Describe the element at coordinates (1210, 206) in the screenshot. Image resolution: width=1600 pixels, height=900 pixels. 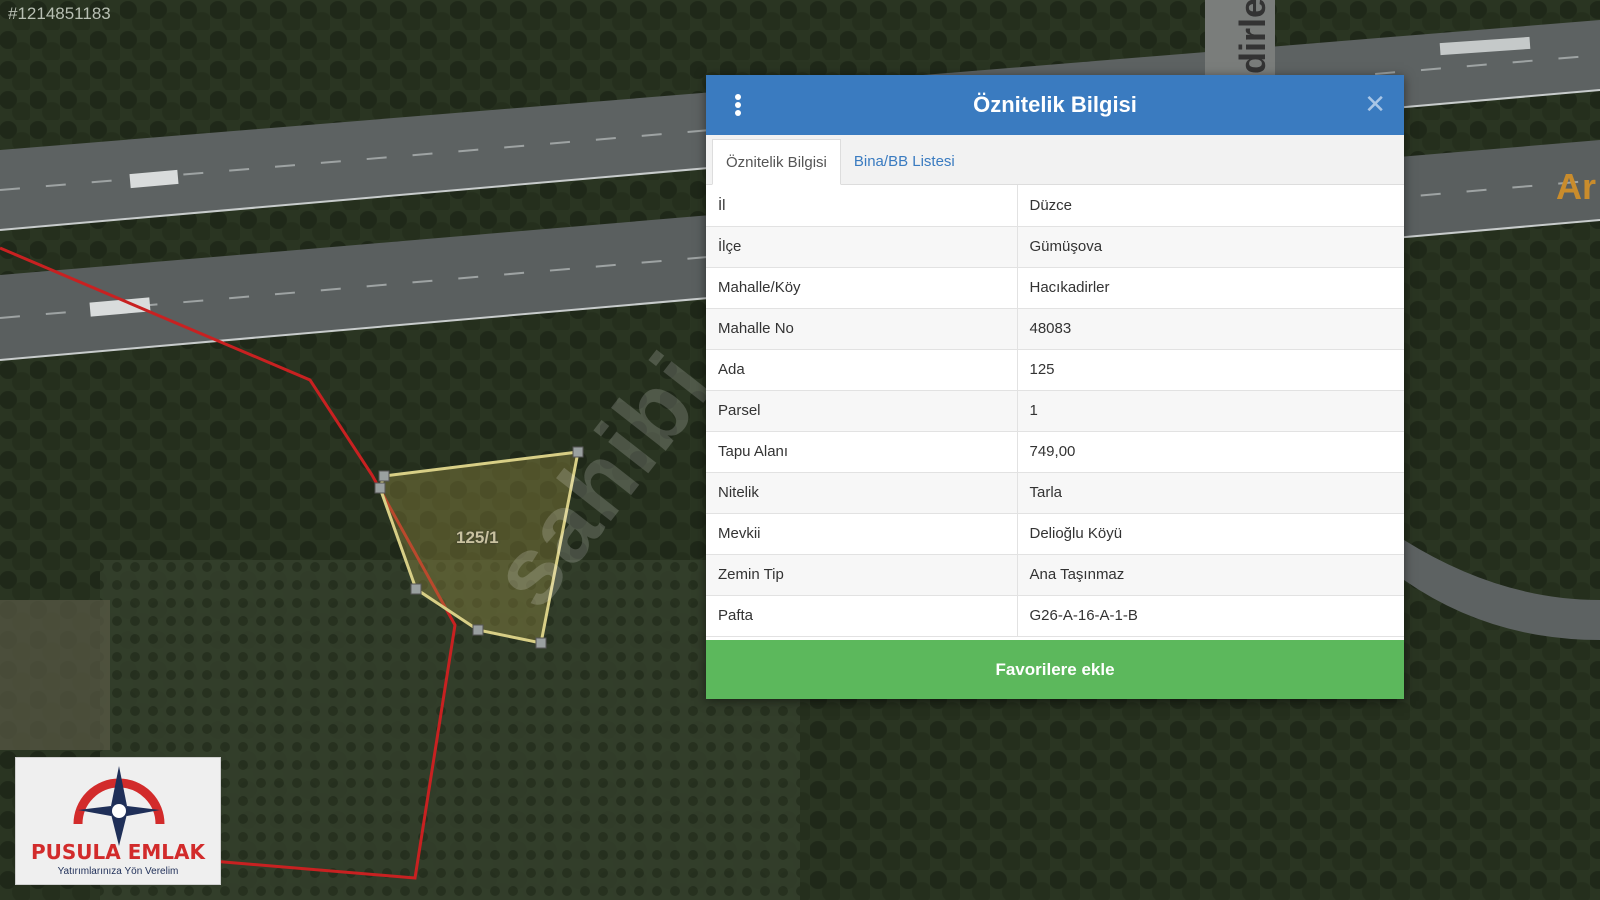
I see `attribute-value: Düzce` at that location.